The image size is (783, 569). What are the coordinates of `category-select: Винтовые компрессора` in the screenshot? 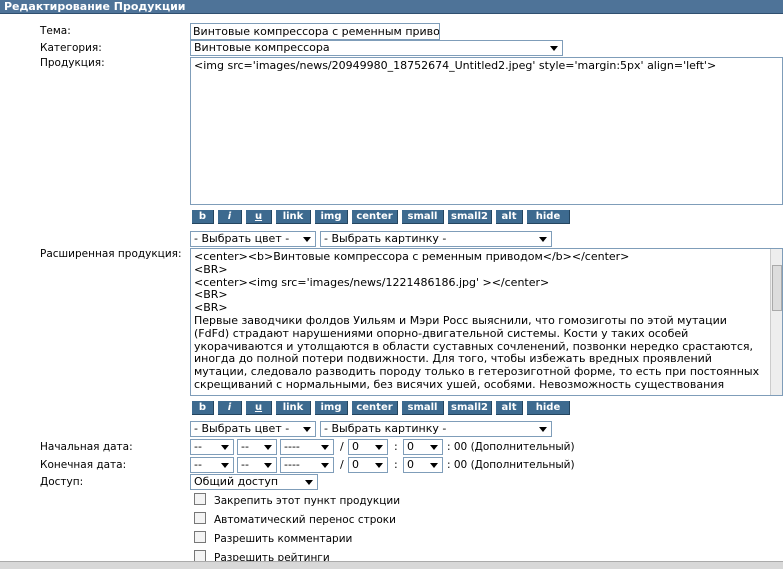 It's located at (376, 48).